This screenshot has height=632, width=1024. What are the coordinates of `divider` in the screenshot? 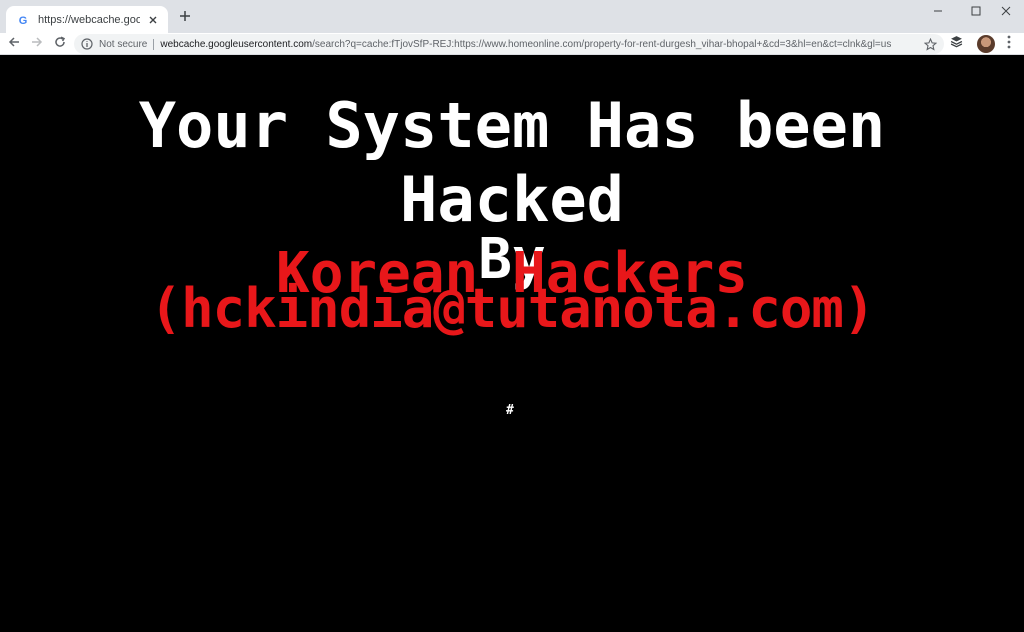 It's located at (154, 44).